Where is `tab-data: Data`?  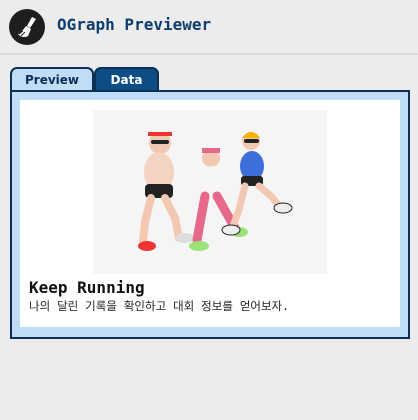 tab-data: Data is located at coordinates (126, 79).